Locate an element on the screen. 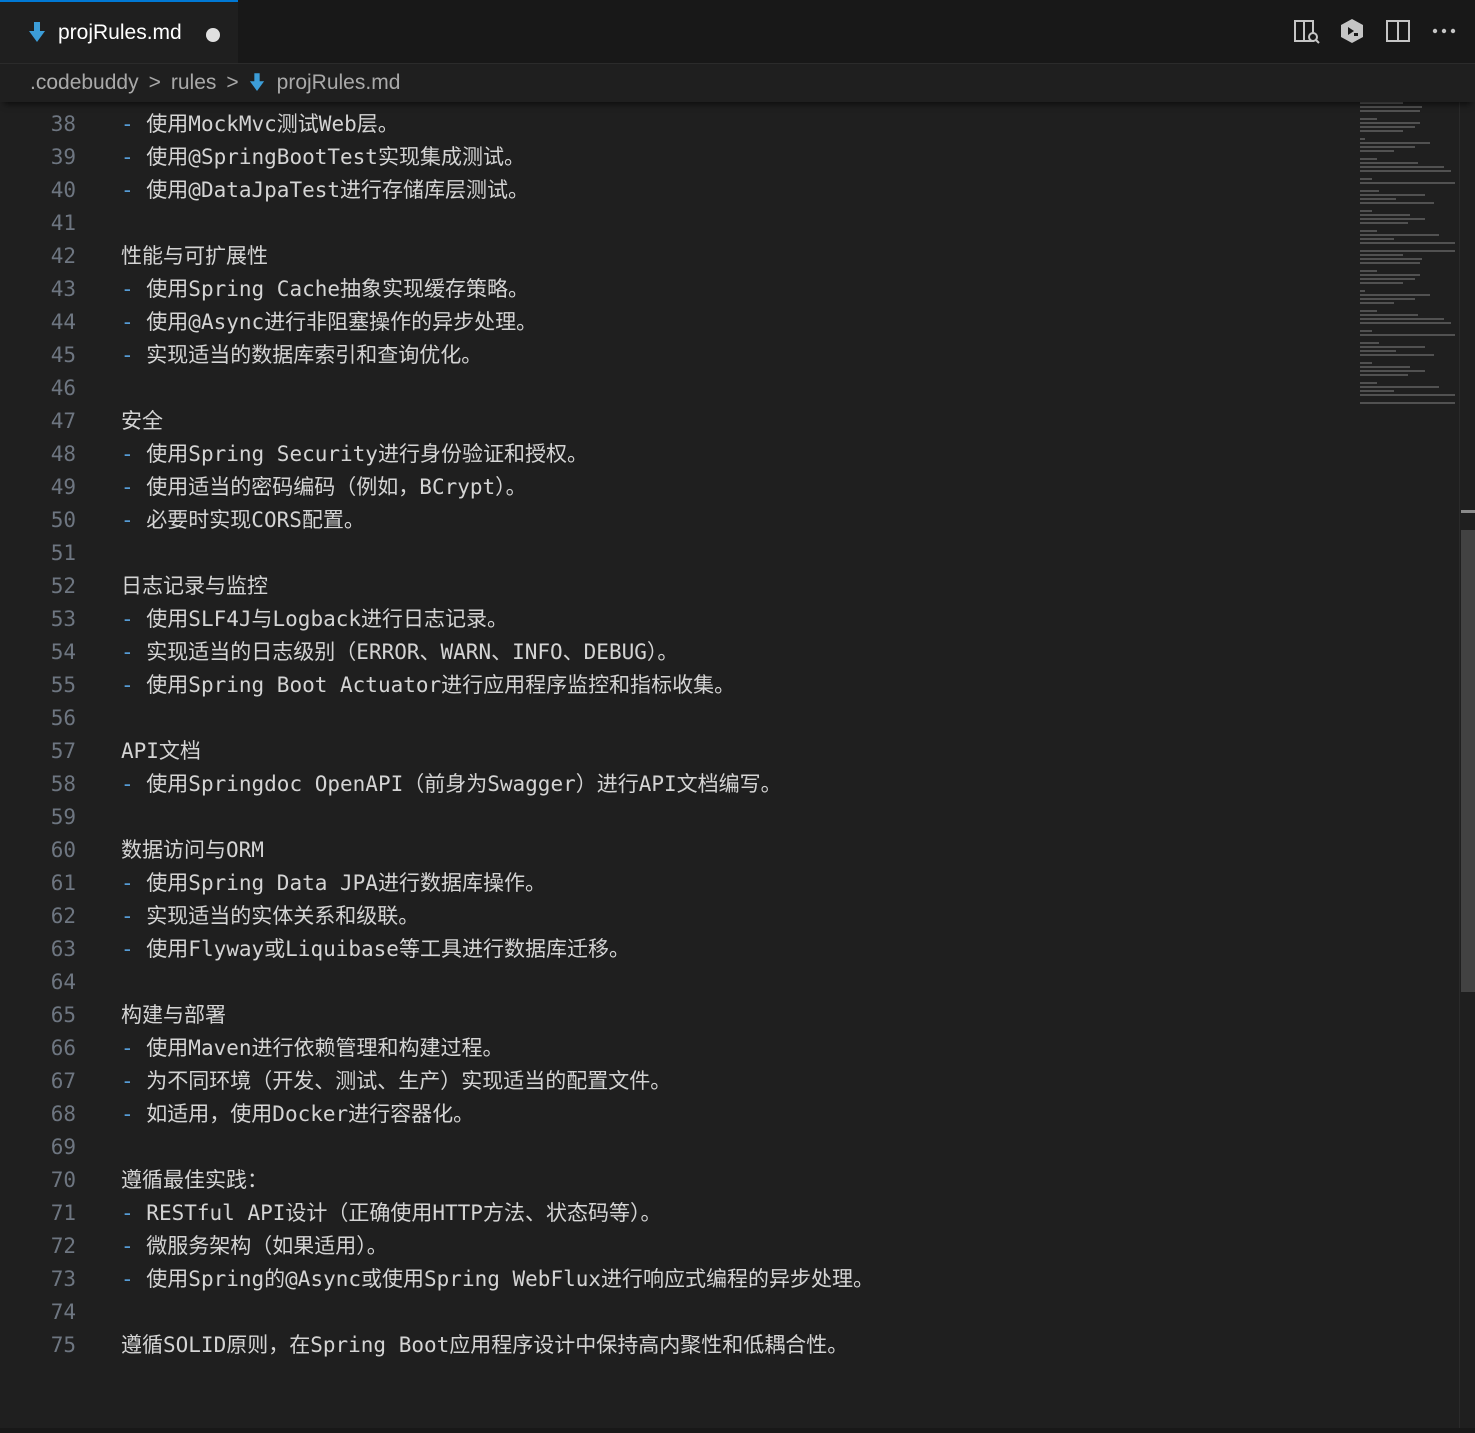 This screenshot has height=1433, width=1475. code-line: 42 性能与可扩展性 is located at coordinates (675, 256).